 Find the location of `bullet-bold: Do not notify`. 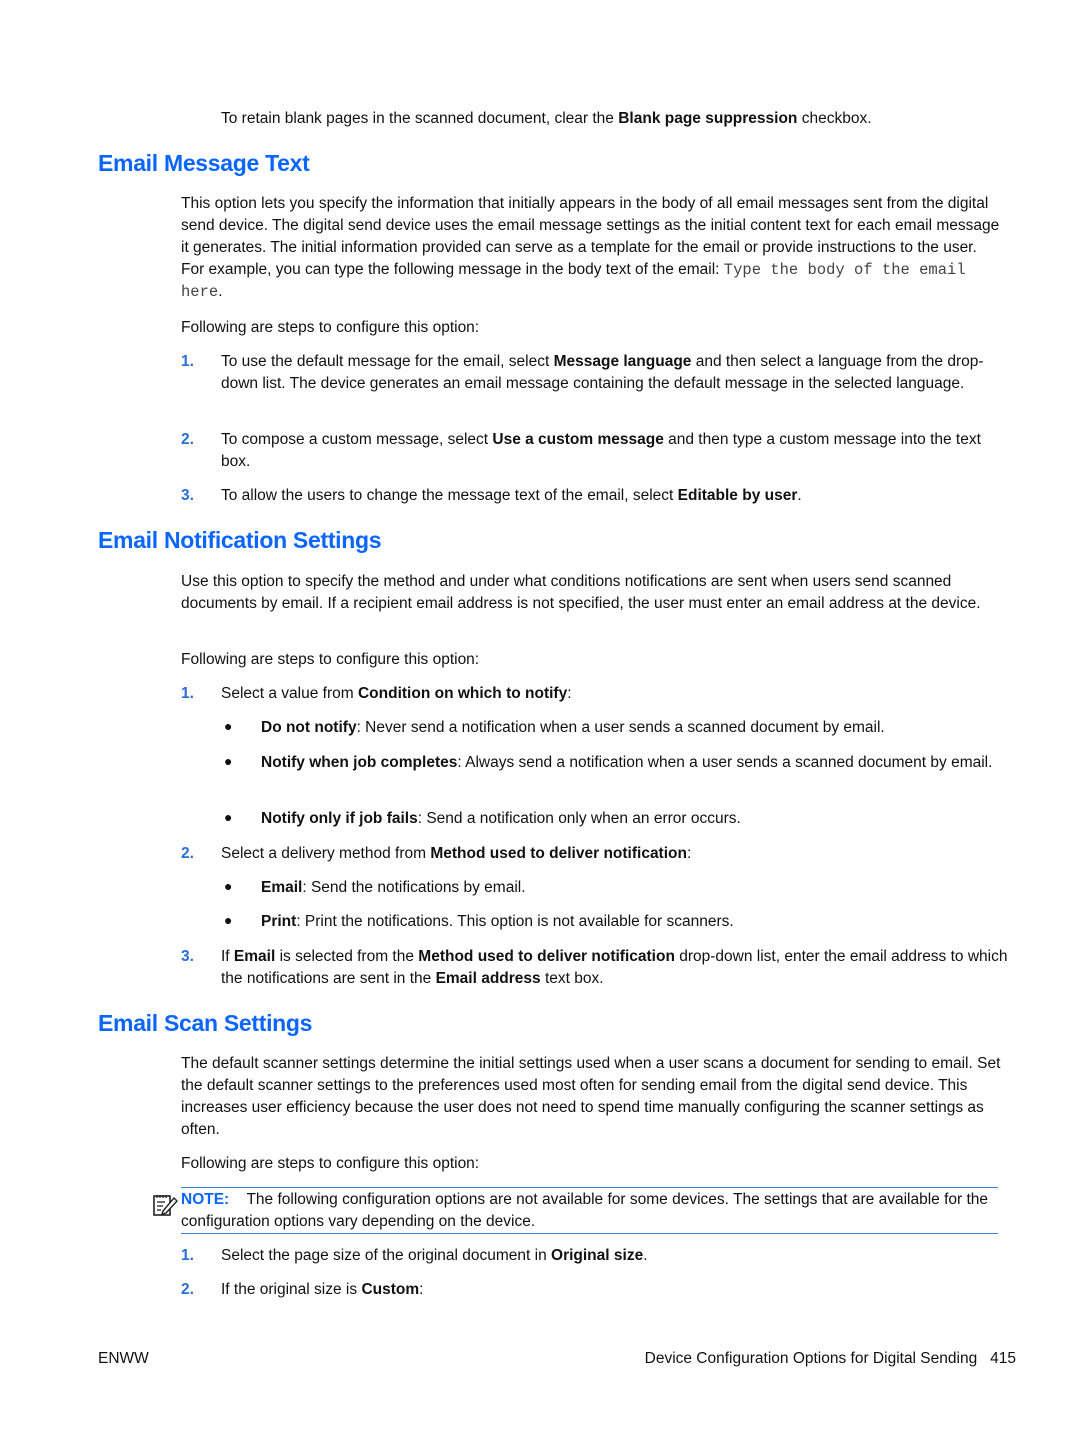

bullet-bold: Do not notify is located at coordinates (309, 727).